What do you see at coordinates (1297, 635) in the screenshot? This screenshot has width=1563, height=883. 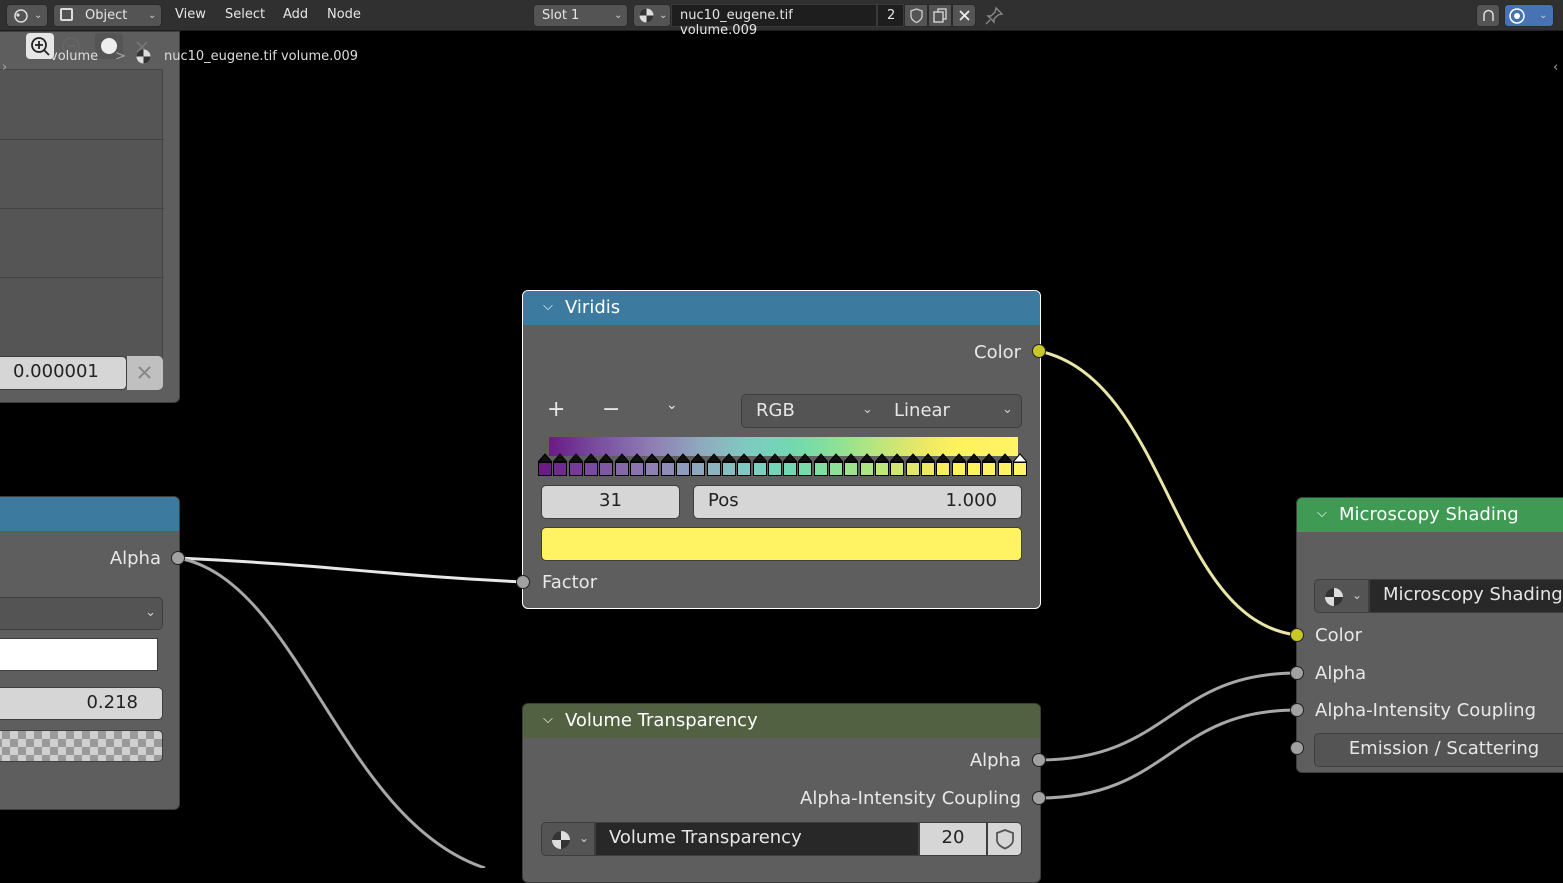 I see `socket-color-in` at bounding box center [1297, 635].